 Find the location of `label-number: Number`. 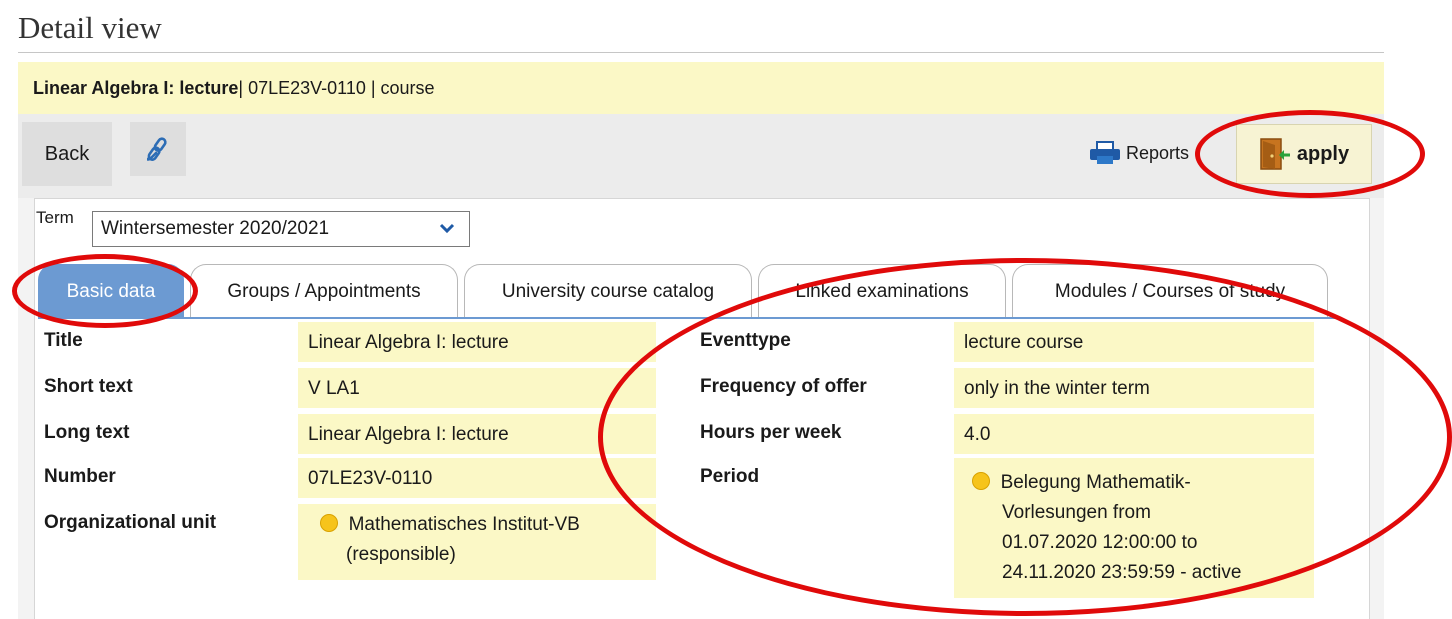

label-number: Number is located at coordinates (80, 476).